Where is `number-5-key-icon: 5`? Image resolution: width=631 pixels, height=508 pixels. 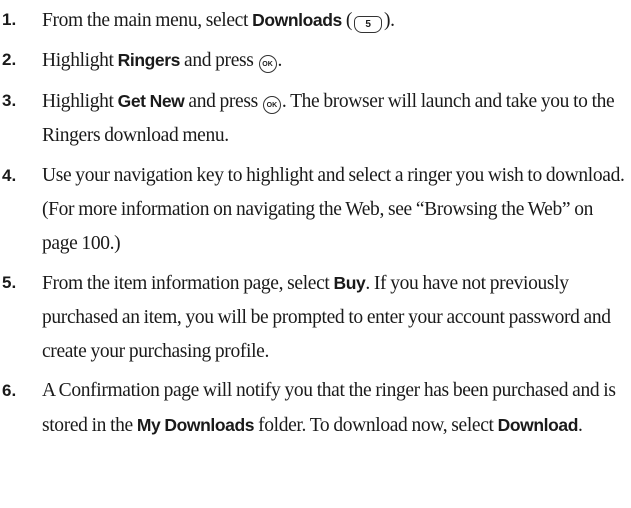 number-5-key-icon: 5 is located at coordinates (368, 24).